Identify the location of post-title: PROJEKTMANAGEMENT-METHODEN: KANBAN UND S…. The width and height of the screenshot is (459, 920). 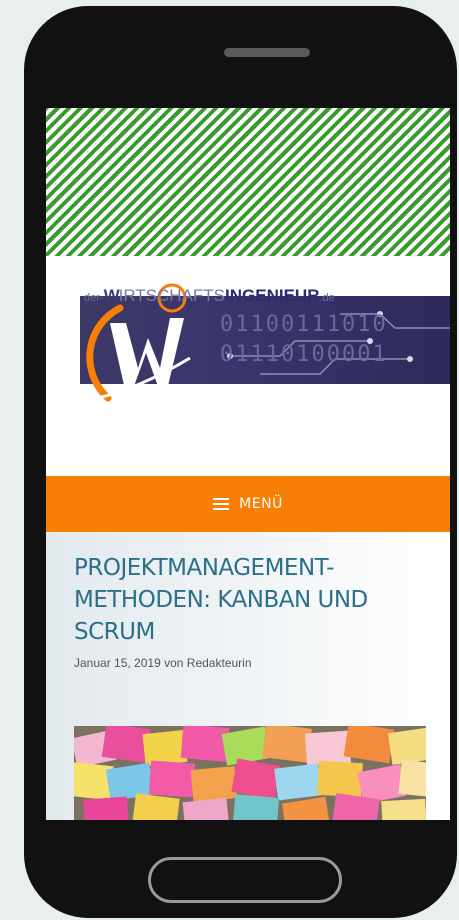
(244, 600).